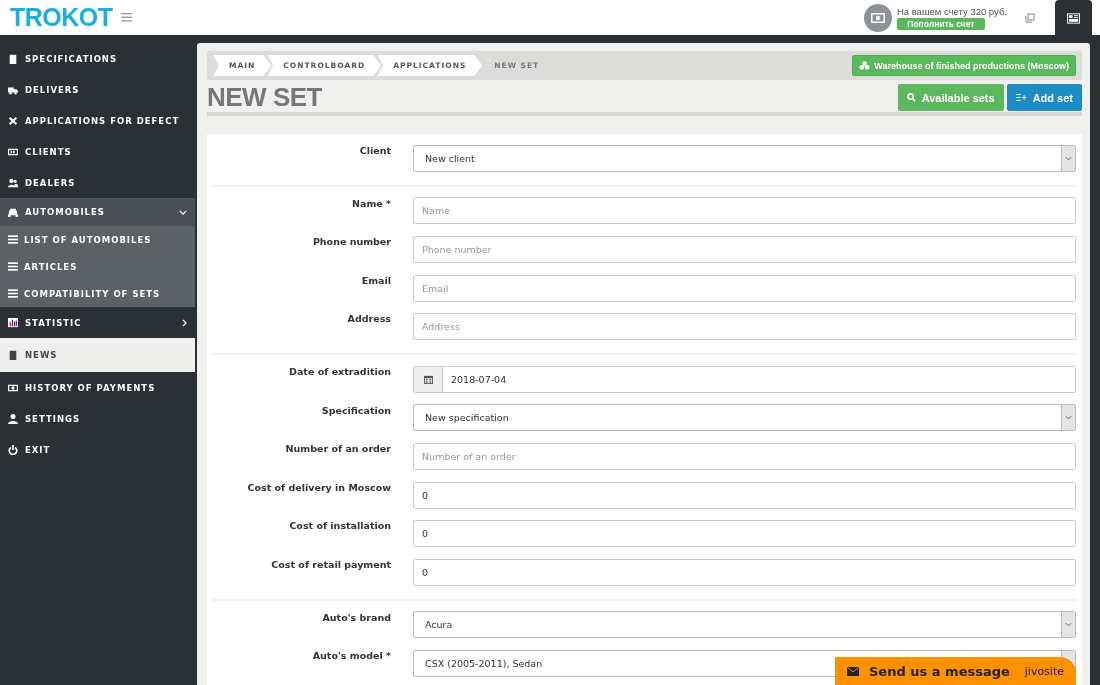 Image resolution: width=1100 pixels, height=685 pixels. Describe the element at coordinates (1044, 97) in the screenshot. I see `add-set-button: Add set` at that location.